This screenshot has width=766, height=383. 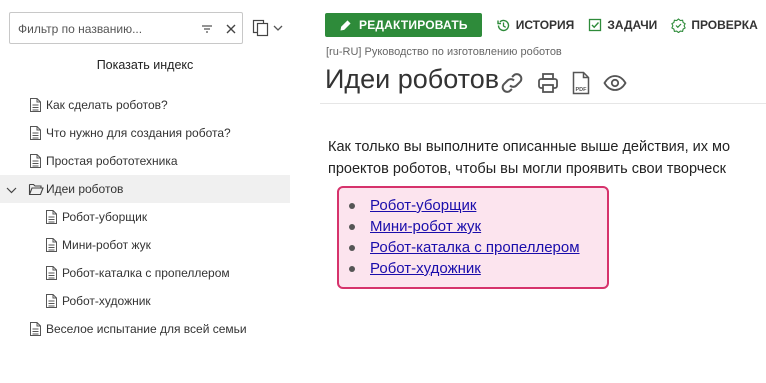 I want to click on tree-item-label: Веселое испытание для всей семьи, so click(x=146, y=329).